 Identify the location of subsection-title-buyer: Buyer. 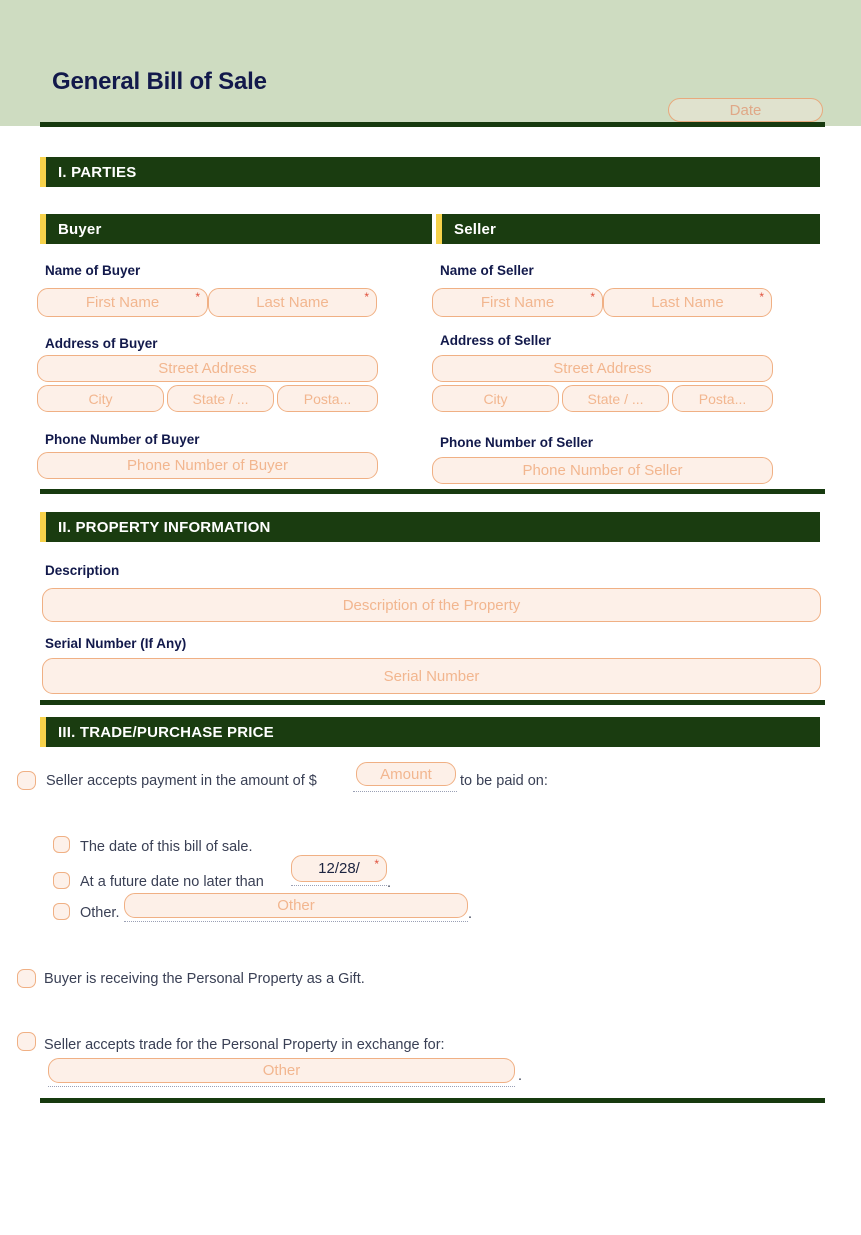
(80, 229).